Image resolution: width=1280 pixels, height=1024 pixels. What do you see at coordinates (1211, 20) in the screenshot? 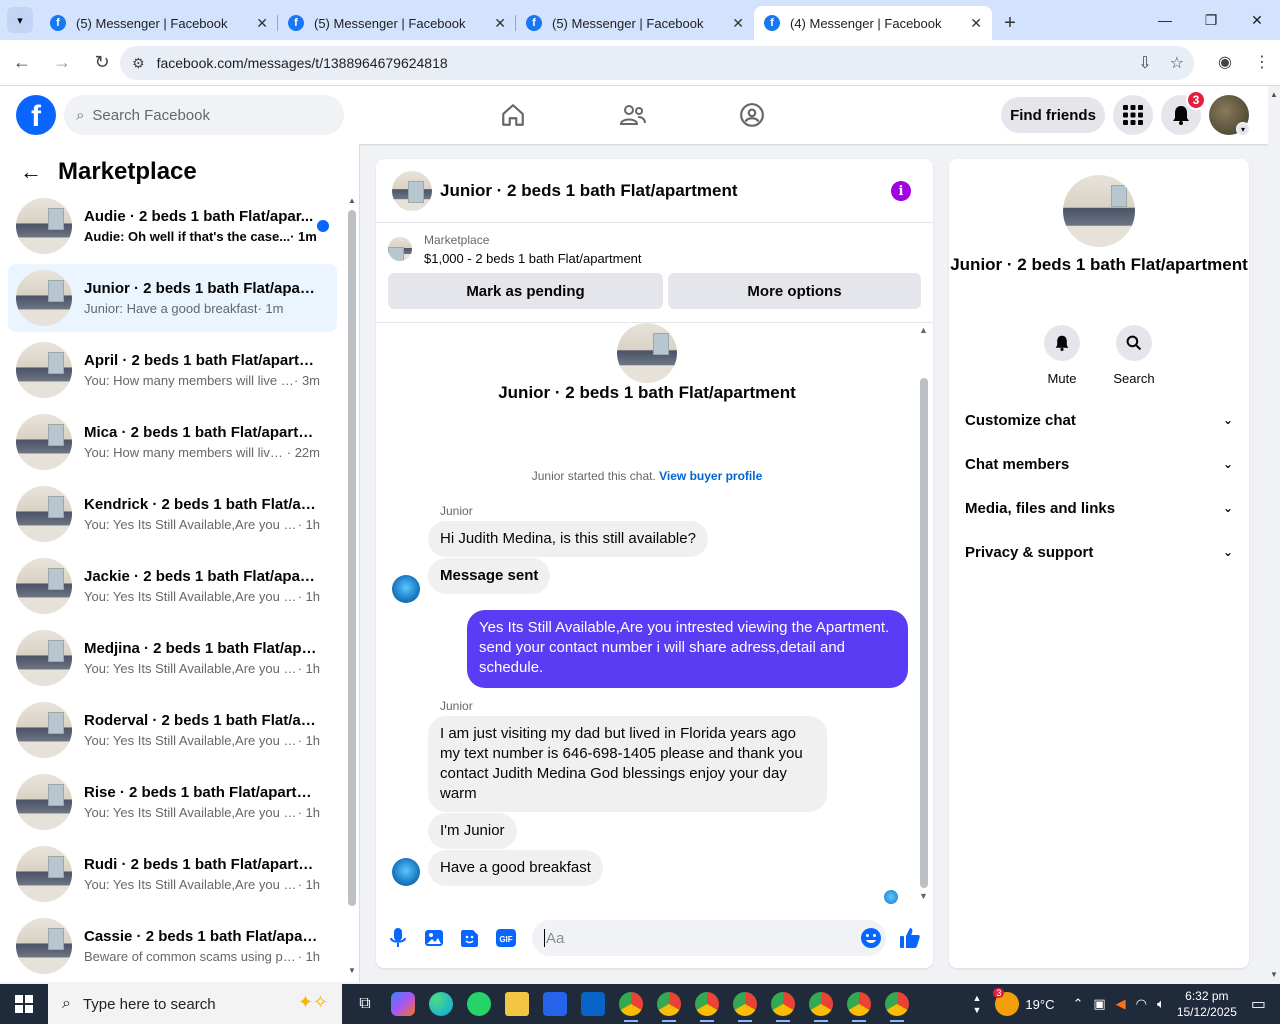
I see `restore-icon: ❐` at bounding box center [1211, 20].